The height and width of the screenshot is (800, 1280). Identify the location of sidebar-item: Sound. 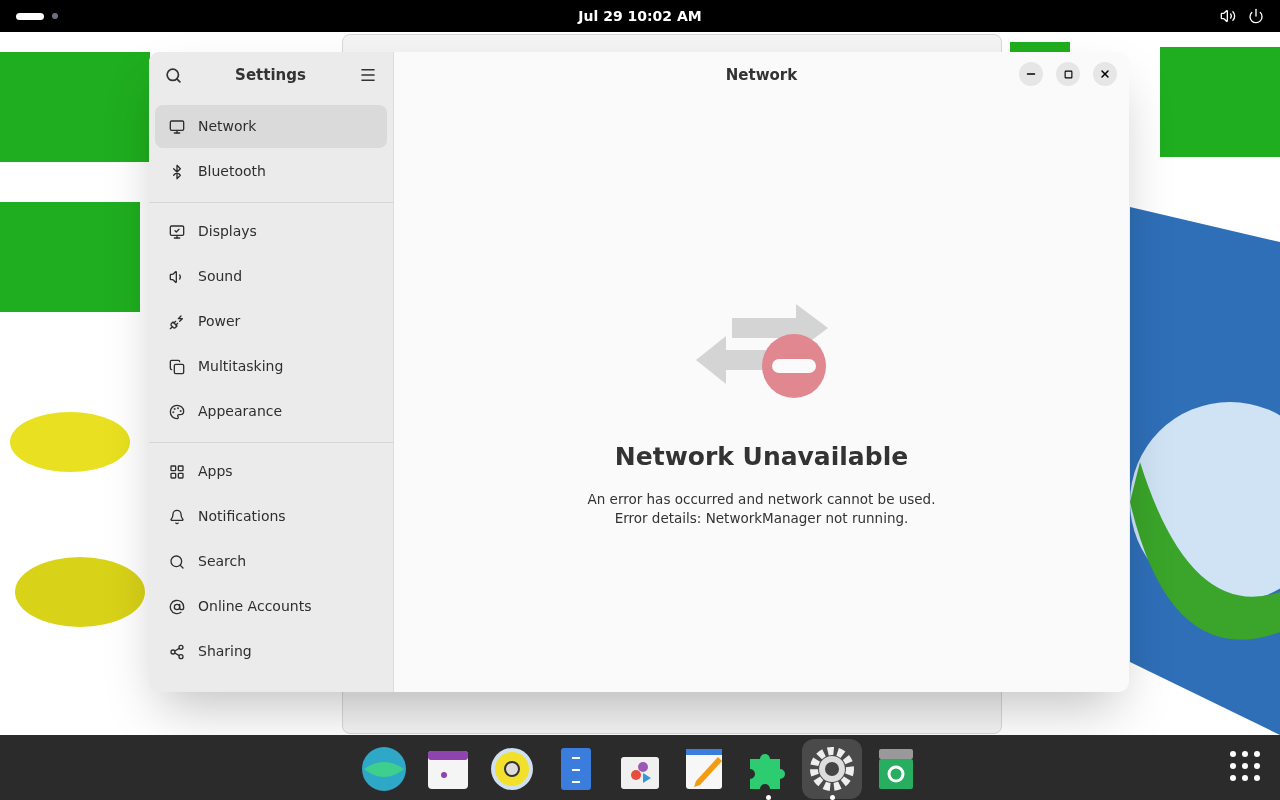
(271, 276).